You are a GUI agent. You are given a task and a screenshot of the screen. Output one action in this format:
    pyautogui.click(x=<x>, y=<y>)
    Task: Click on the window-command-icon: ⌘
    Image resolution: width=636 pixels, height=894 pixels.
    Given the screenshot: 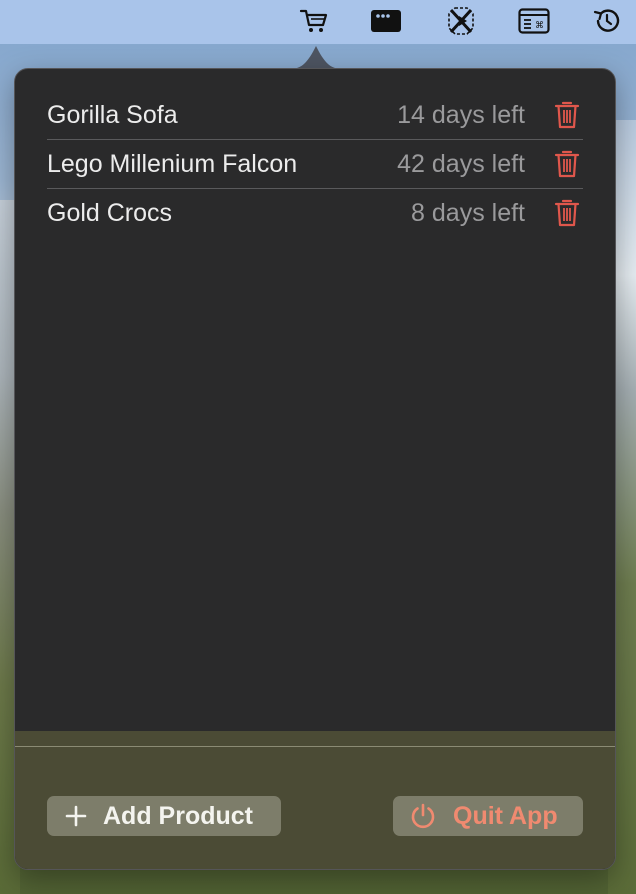 What is the action you would take?
    pyautogui.click(x=534, y=21)
    